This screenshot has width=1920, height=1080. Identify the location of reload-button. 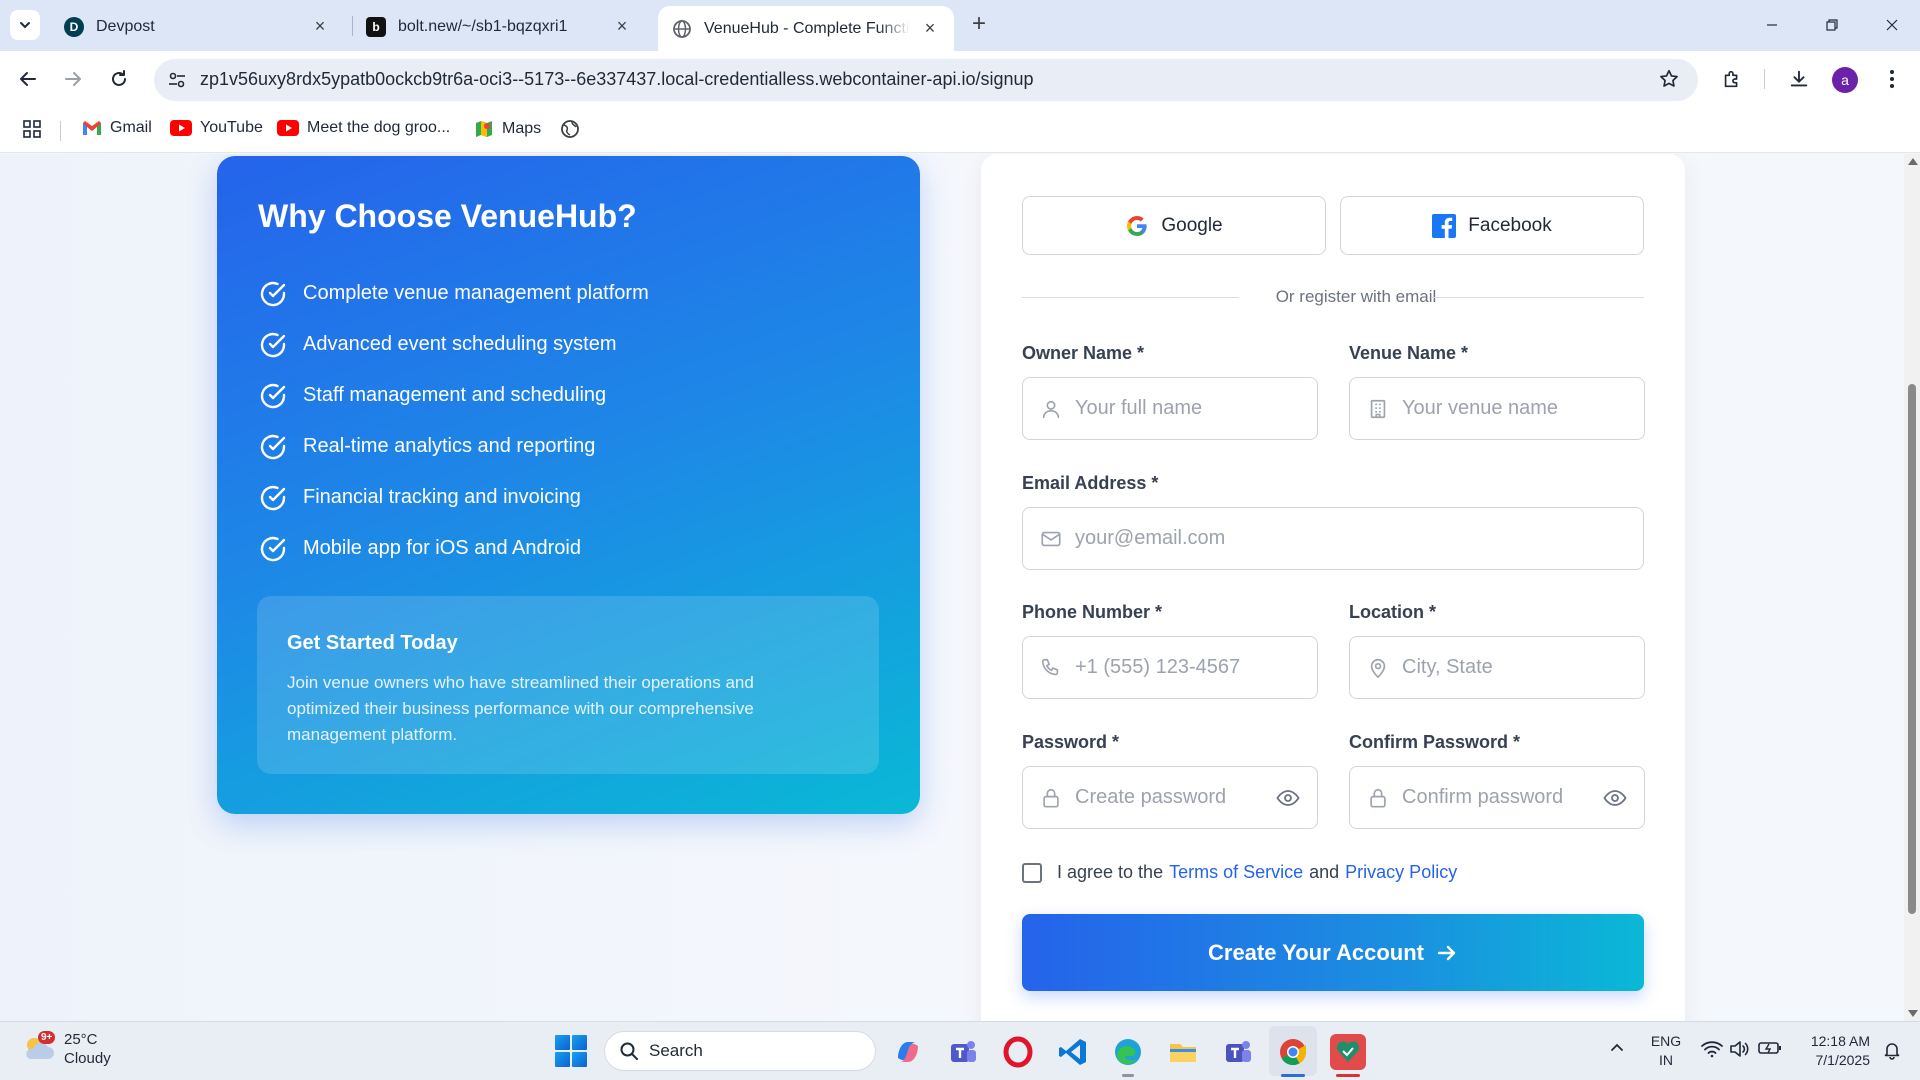
(119, 79).